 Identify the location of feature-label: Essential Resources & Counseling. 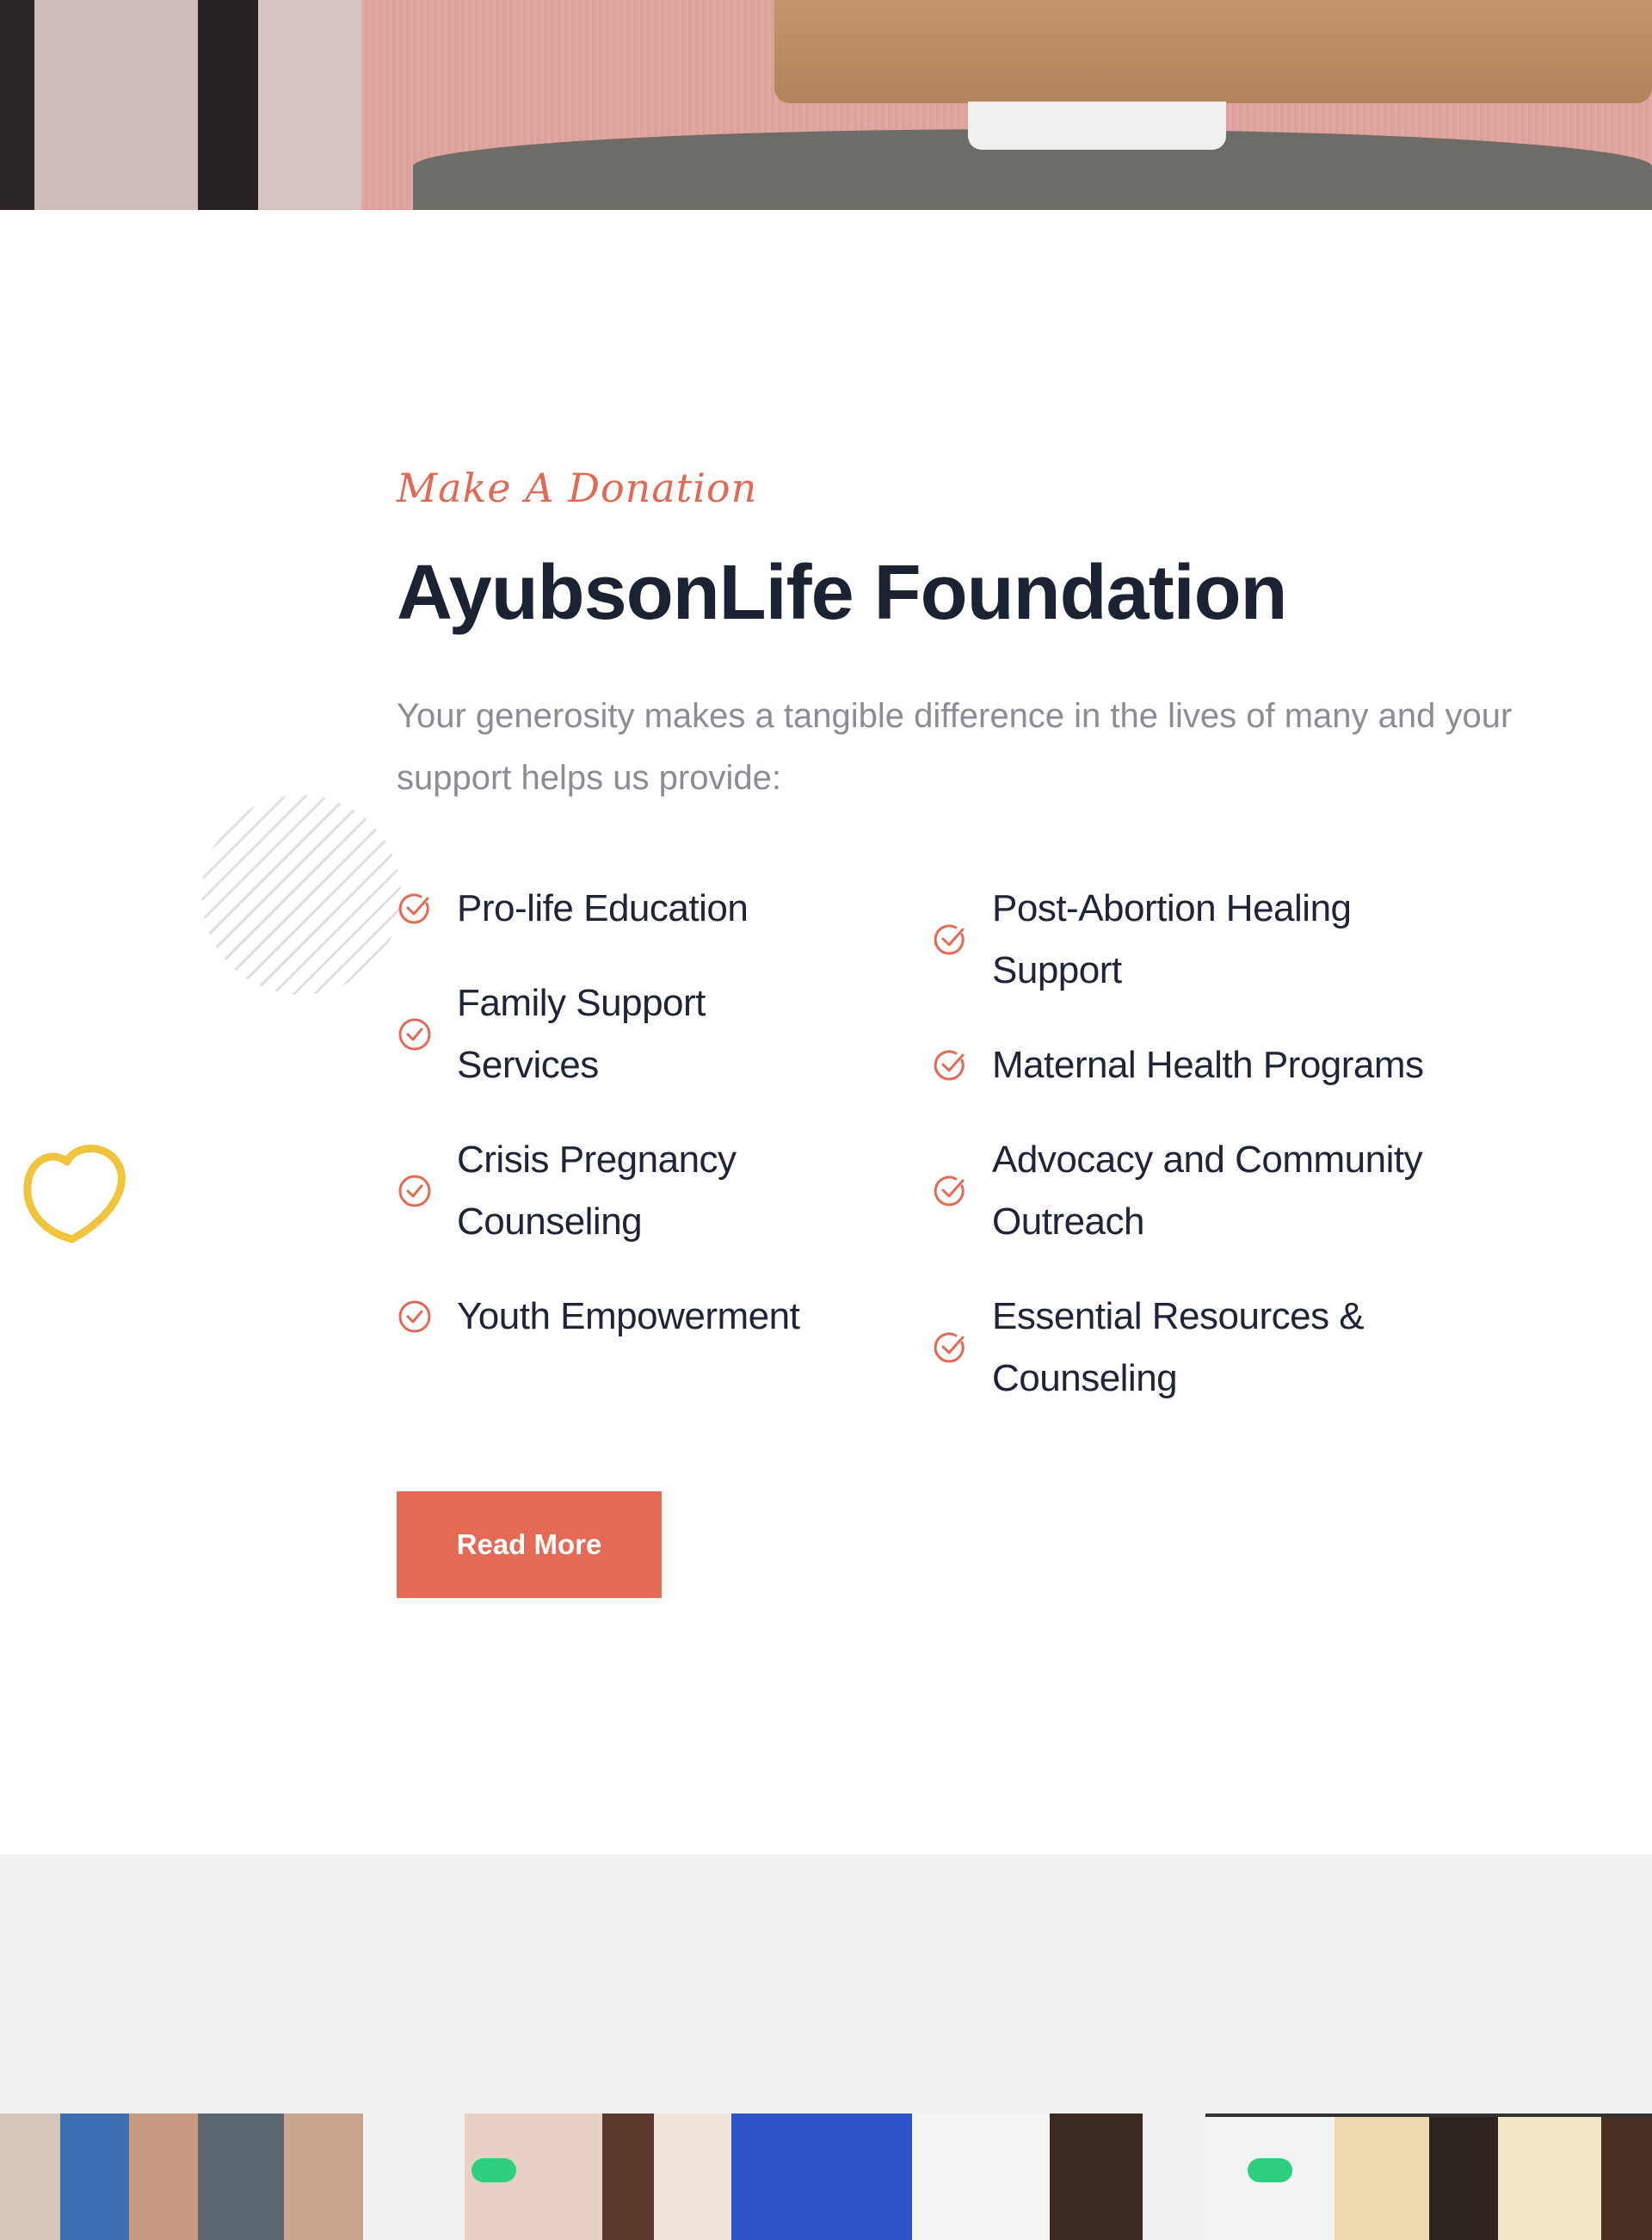
(1178, 1347).